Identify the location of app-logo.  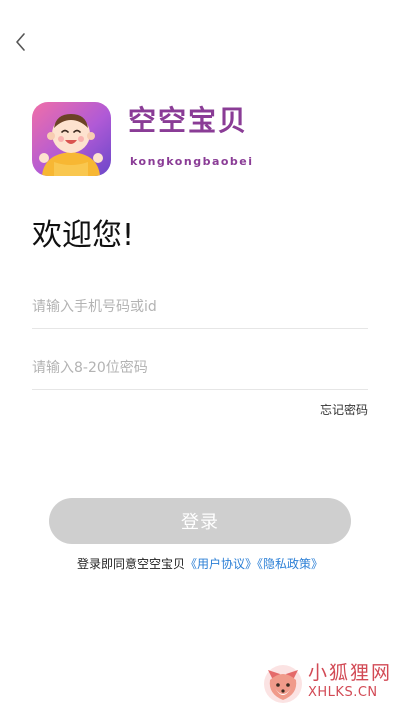
(71, 139).